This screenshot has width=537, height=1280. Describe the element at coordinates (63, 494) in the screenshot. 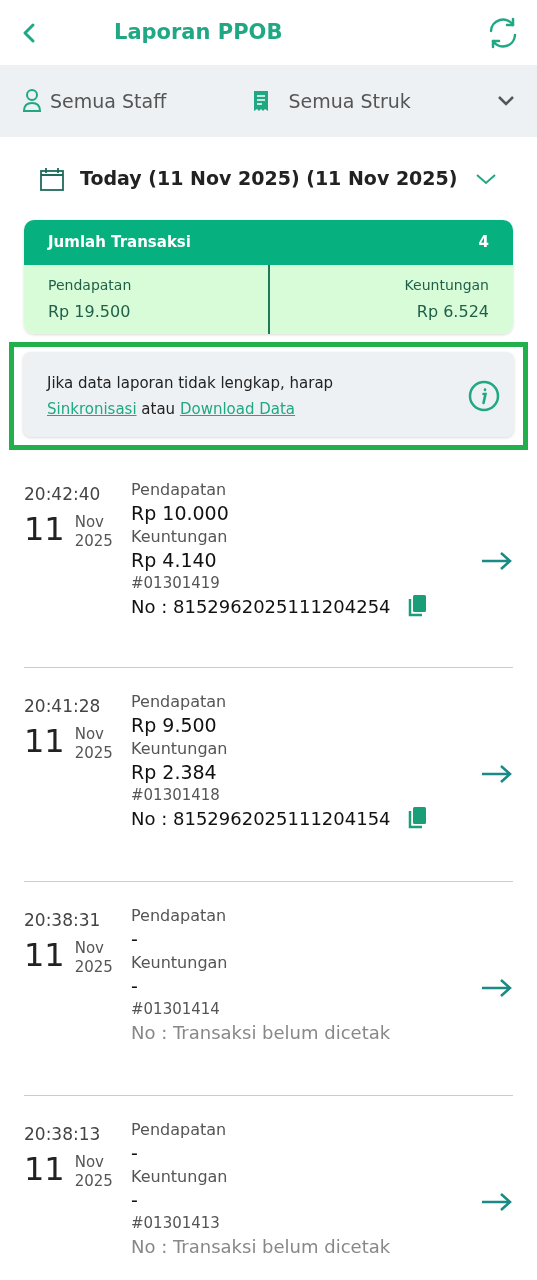

I see `transaction-time: 20:42:40` at that location.